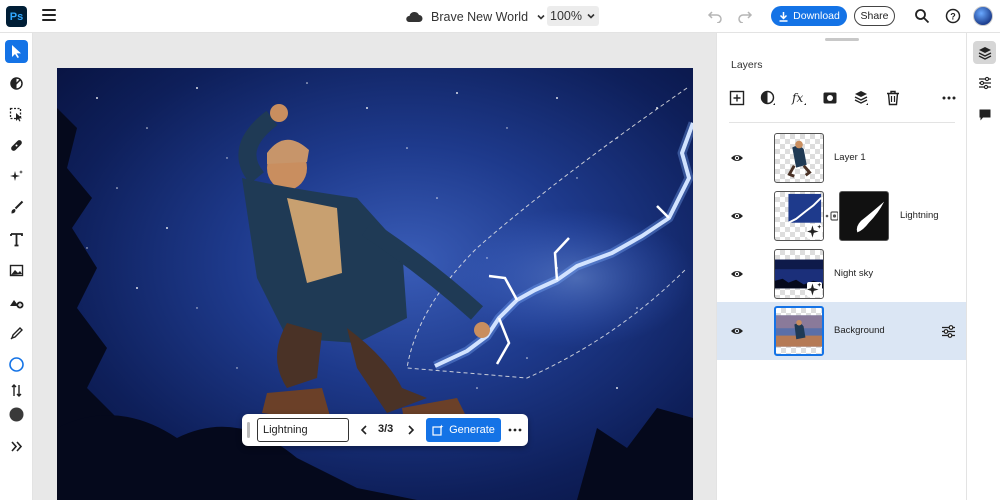 This screenshot has width=1000, height=500. What do you see at coordinates (922, 16) in the screenshot?
I see `search-icon` at bounding box center [922, 16].